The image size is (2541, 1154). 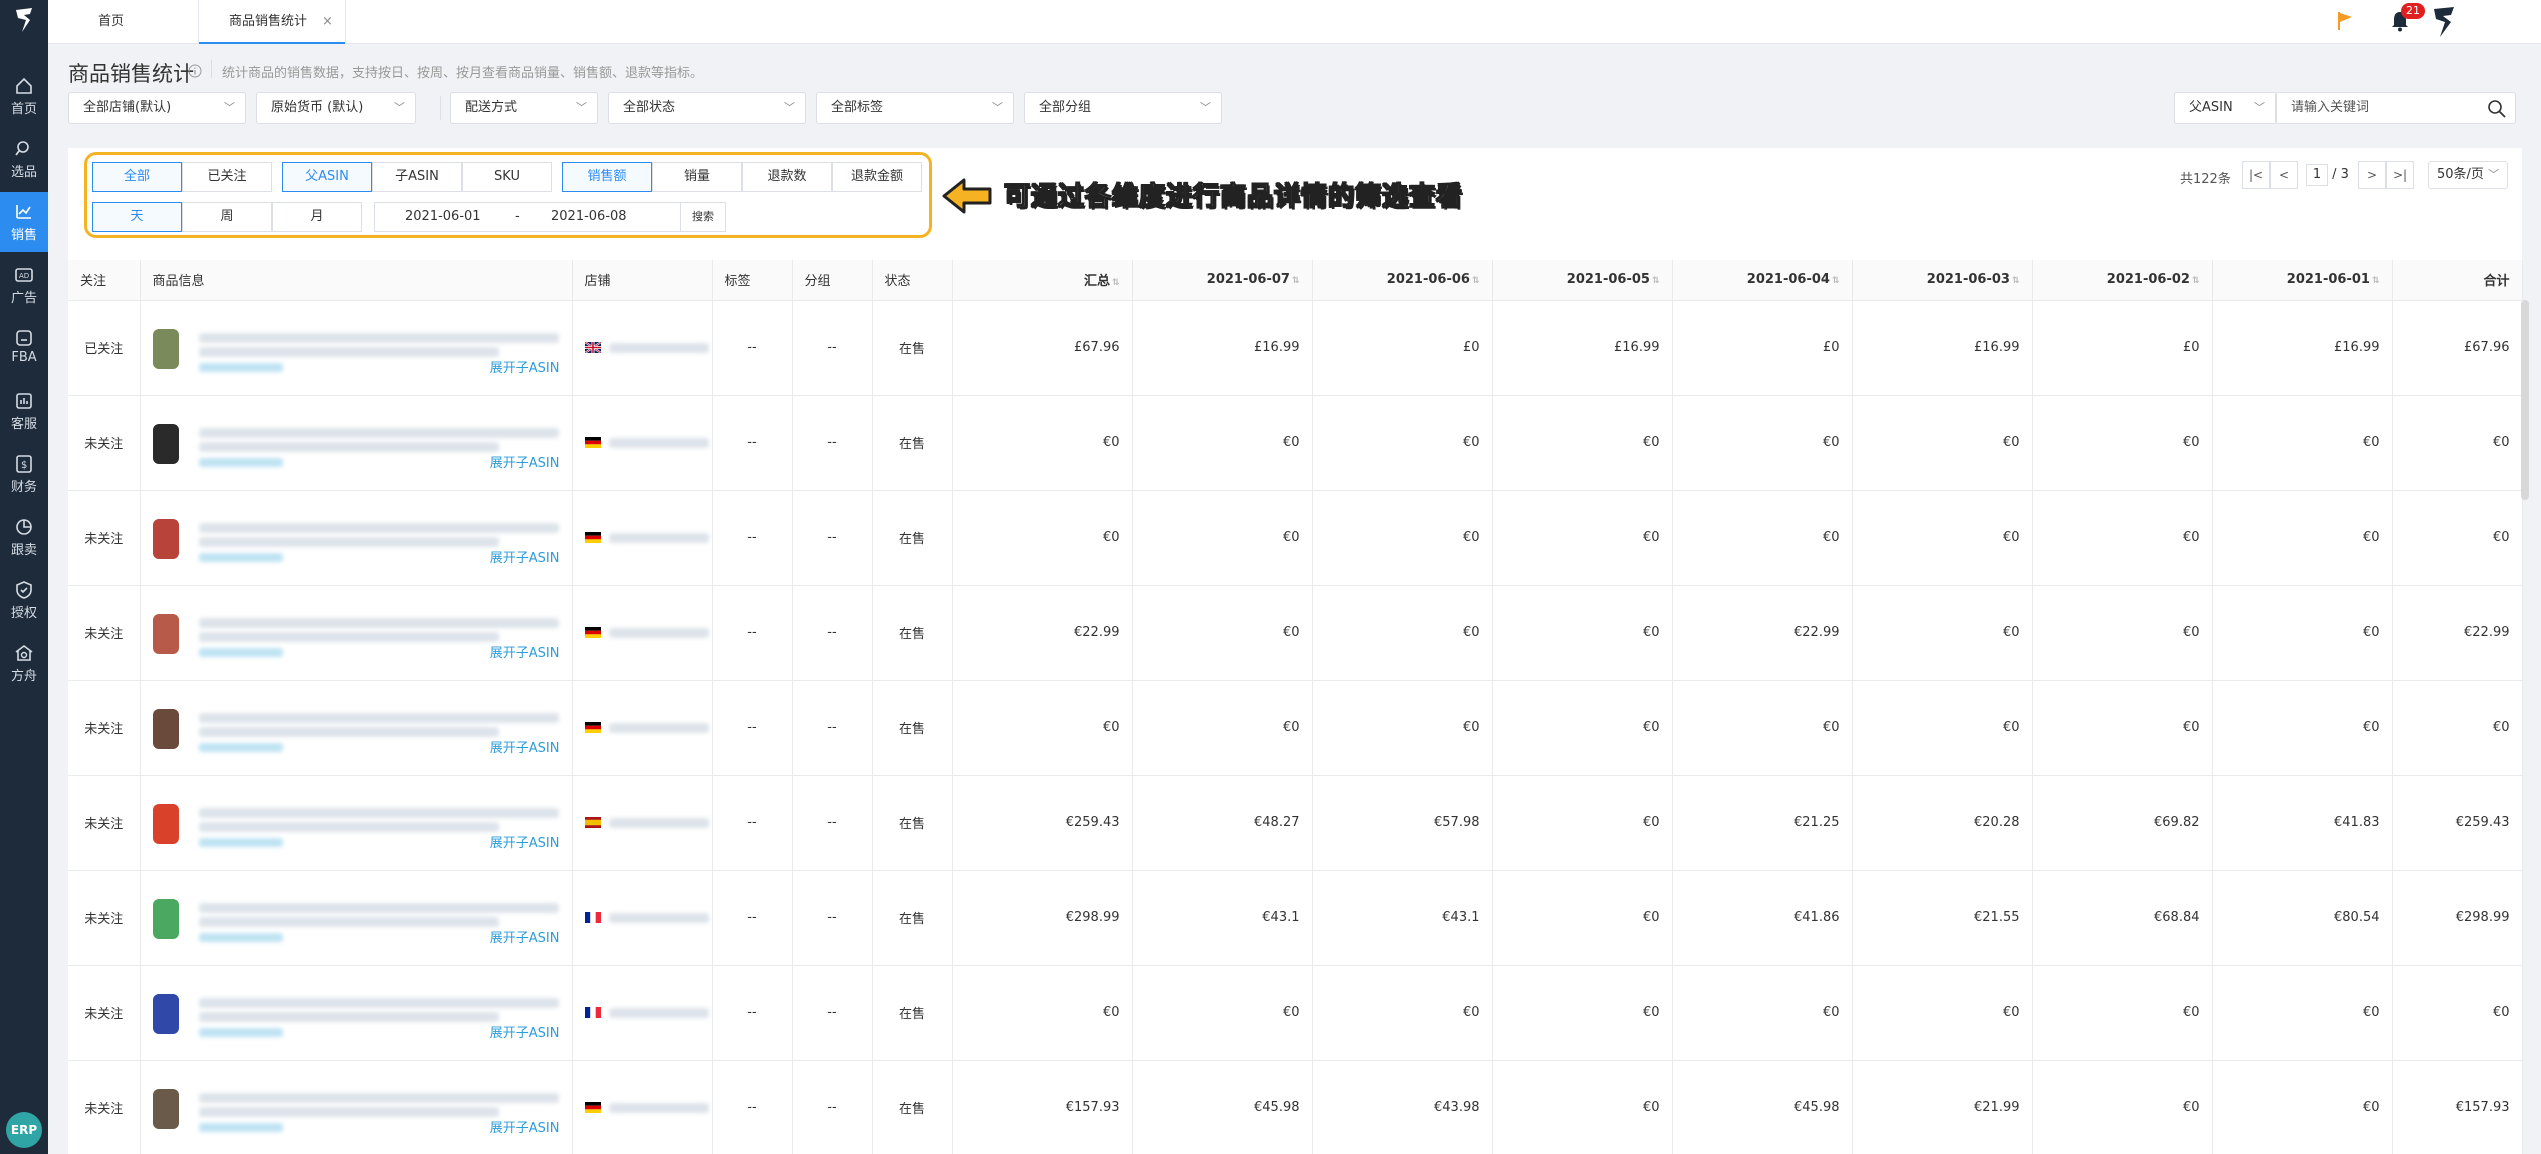 I want to click on page-size-select: 50条/页 ﹀, so click(x=2468, y=175).